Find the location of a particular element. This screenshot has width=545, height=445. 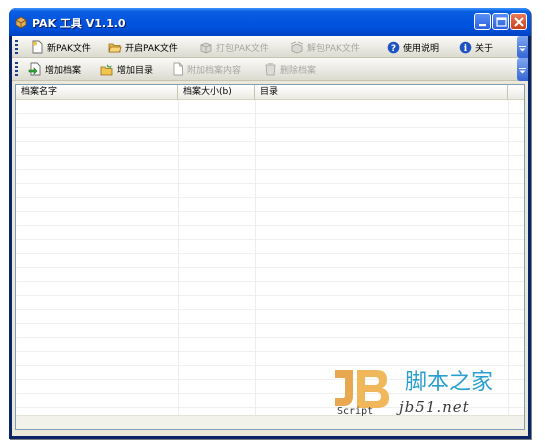

file-toolbar: 增加档案 增加目录 附加档案内容 删除档案 is located at coordinates (270, 69).